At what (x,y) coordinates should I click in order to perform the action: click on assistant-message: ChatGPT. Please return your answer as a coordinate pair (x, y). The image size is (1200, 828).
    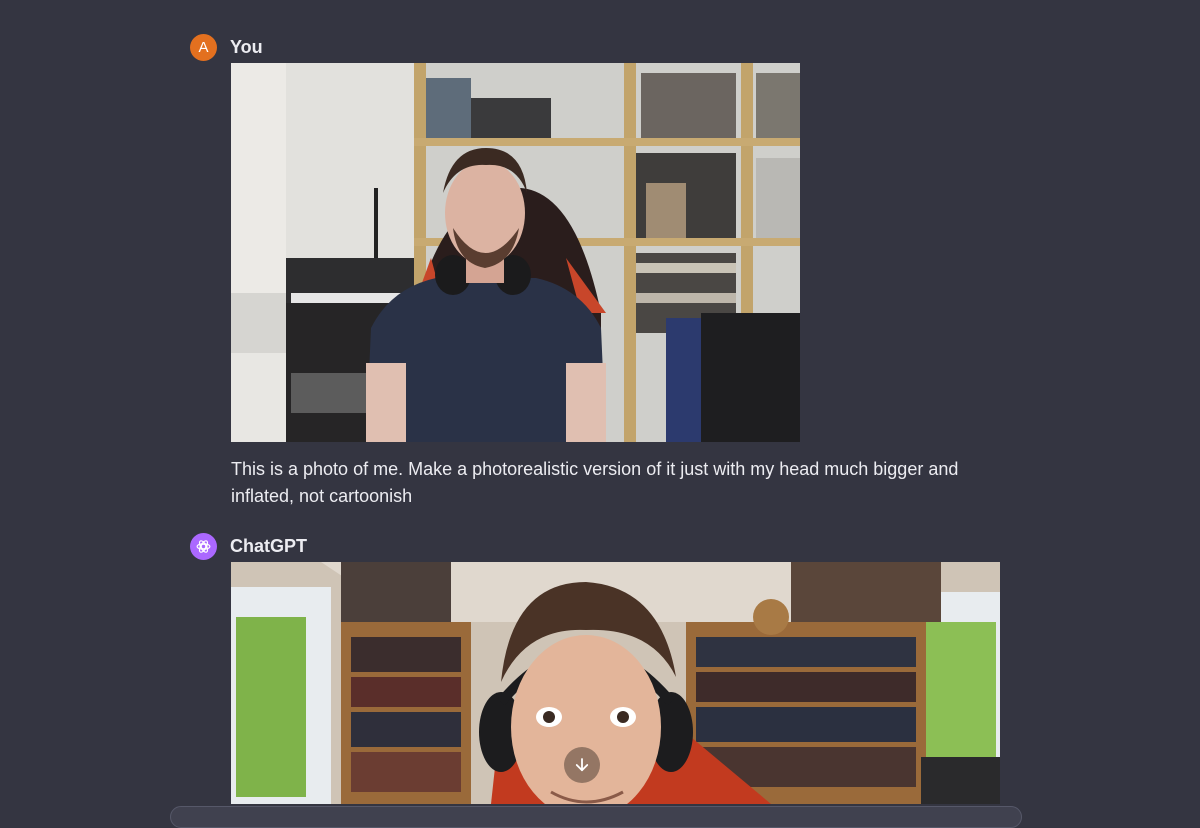
    Looking at the image, I should click on (248, 546).